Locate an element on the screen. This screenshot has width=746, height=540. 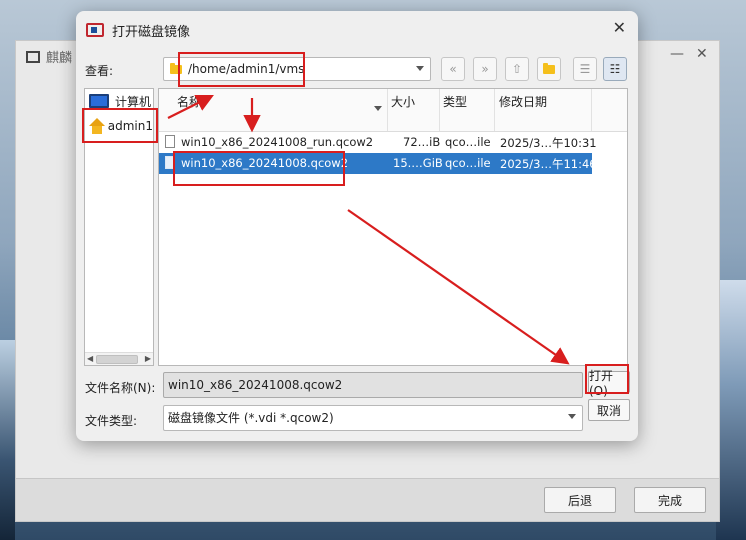
new-folder-icon is located at coordinates (549, 69).